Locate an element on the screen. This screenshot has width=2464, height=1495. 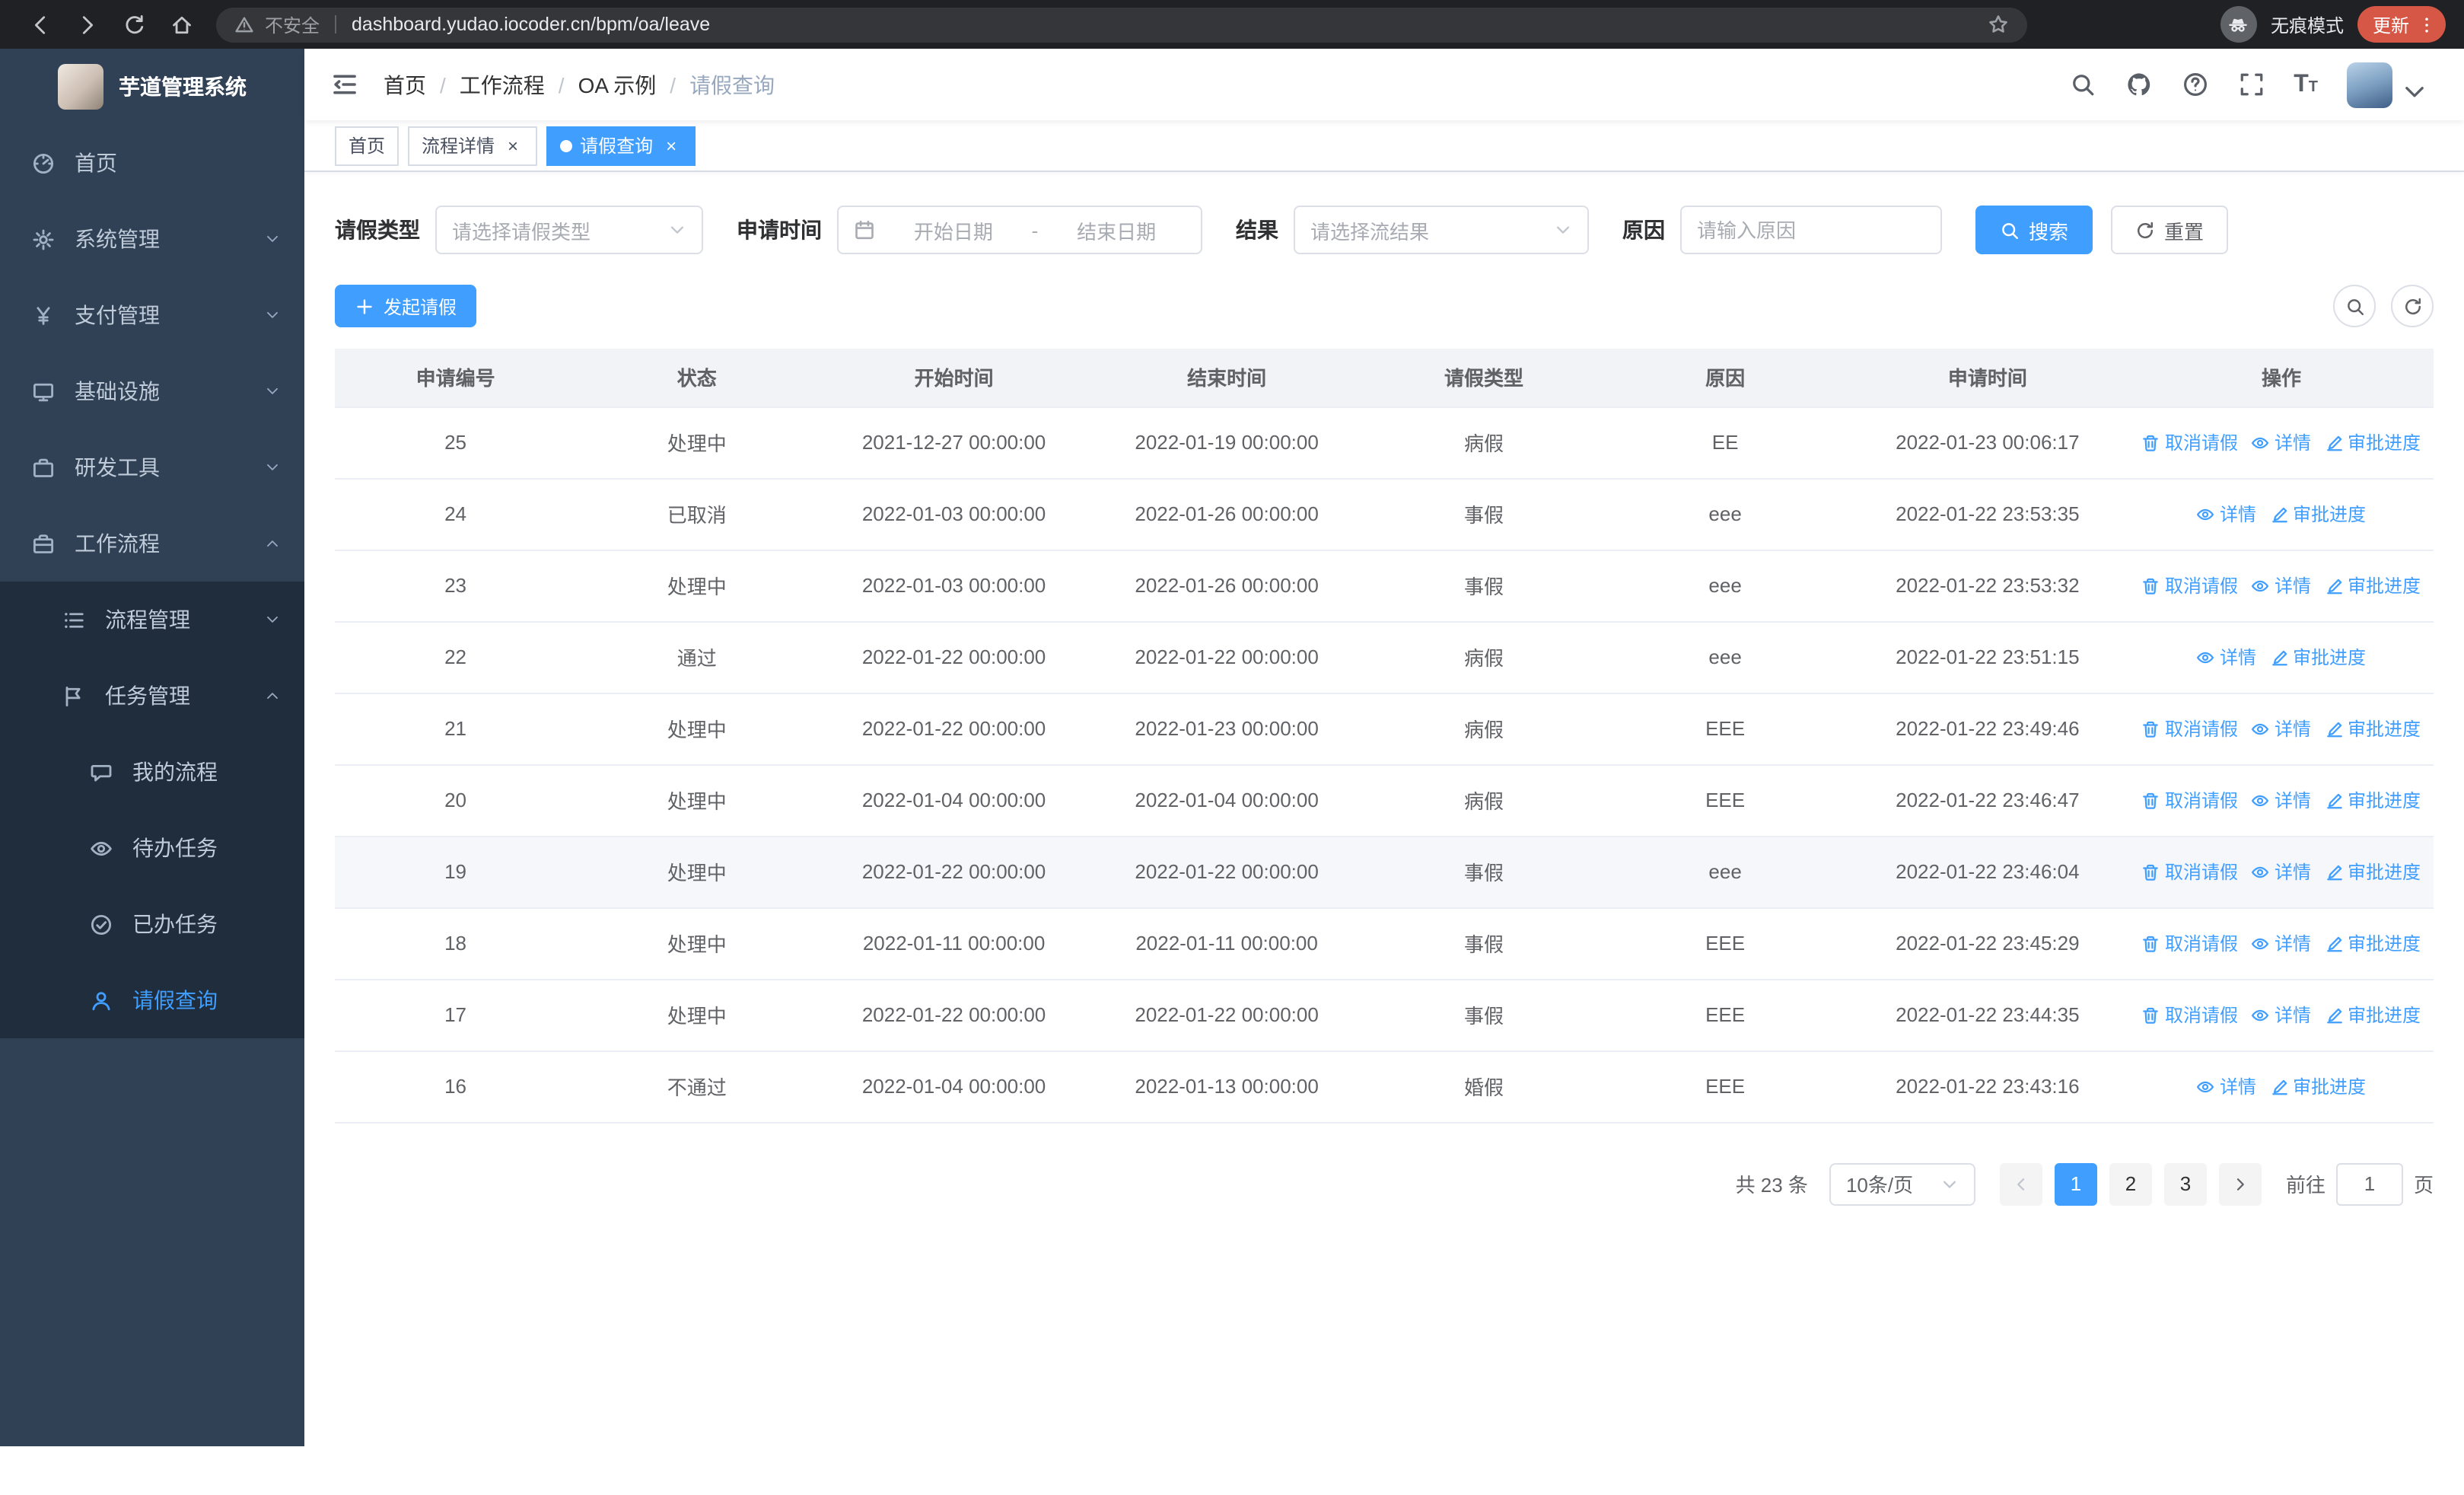
browser-reload-icon is located at coordinates (135, 24).